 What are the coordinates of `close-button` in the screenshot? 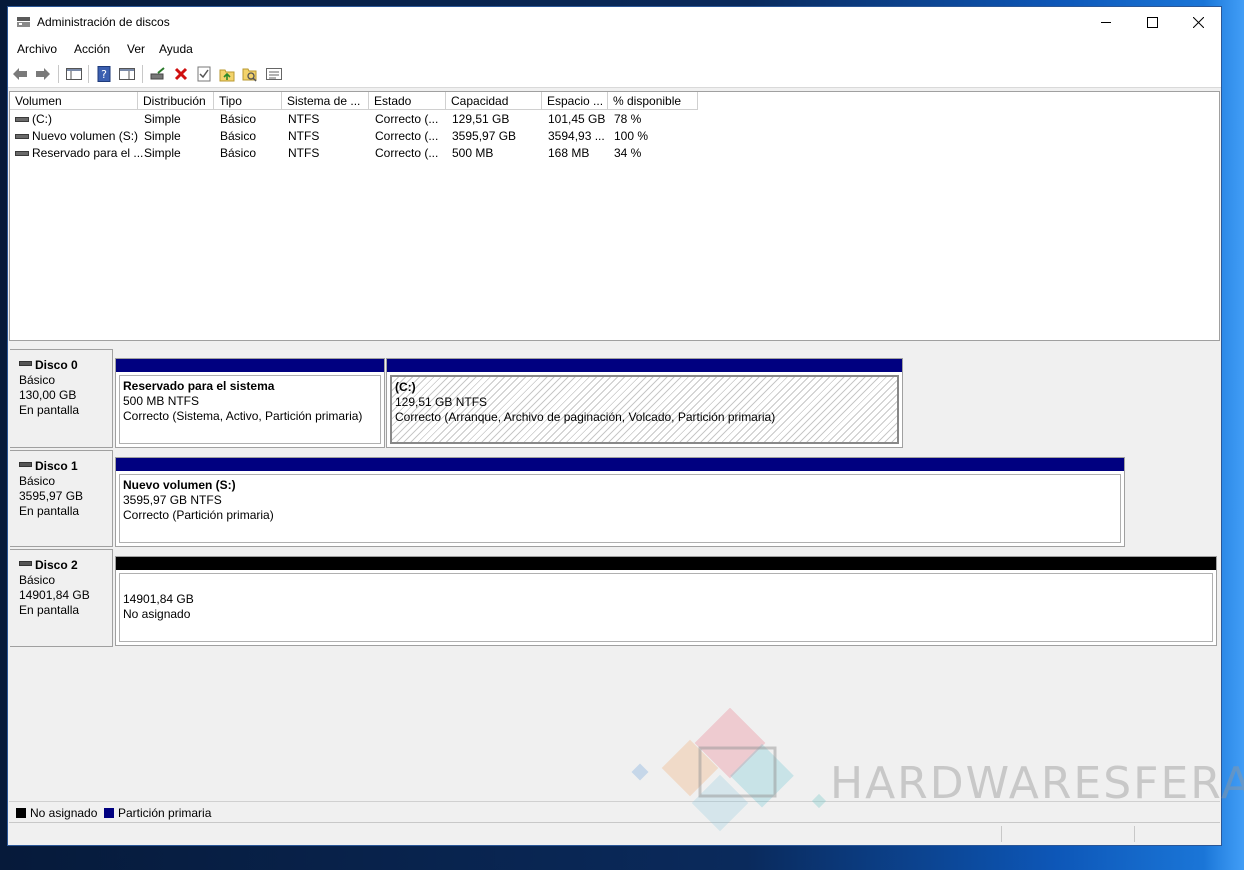 It's located at (1198, 22).